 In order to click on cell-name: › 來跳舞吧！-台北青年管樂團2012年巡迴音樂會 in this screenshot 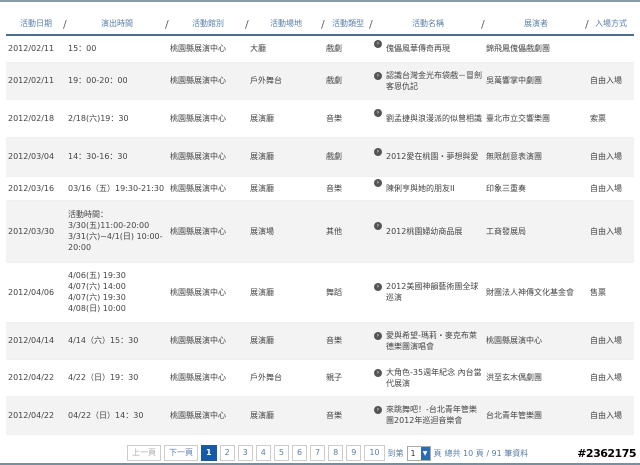, I will do `click(428, 415)`.